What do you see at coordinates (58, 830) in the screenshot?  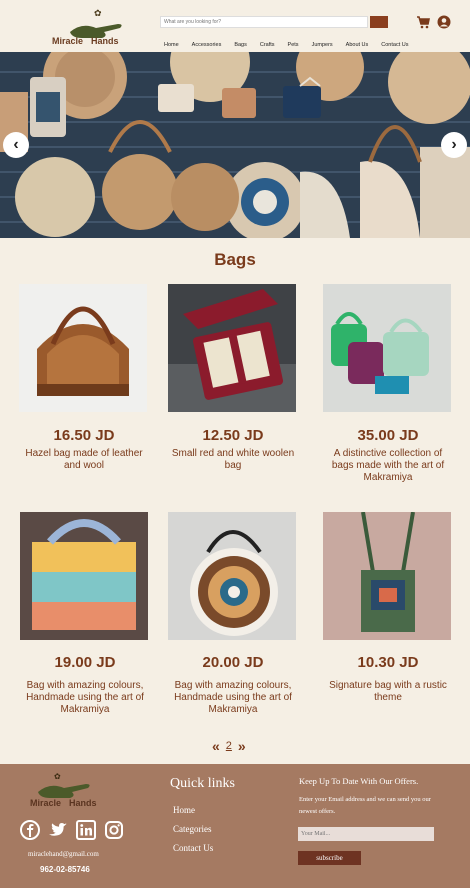 I see `twitter-icon` at bounding box center [58, 830].